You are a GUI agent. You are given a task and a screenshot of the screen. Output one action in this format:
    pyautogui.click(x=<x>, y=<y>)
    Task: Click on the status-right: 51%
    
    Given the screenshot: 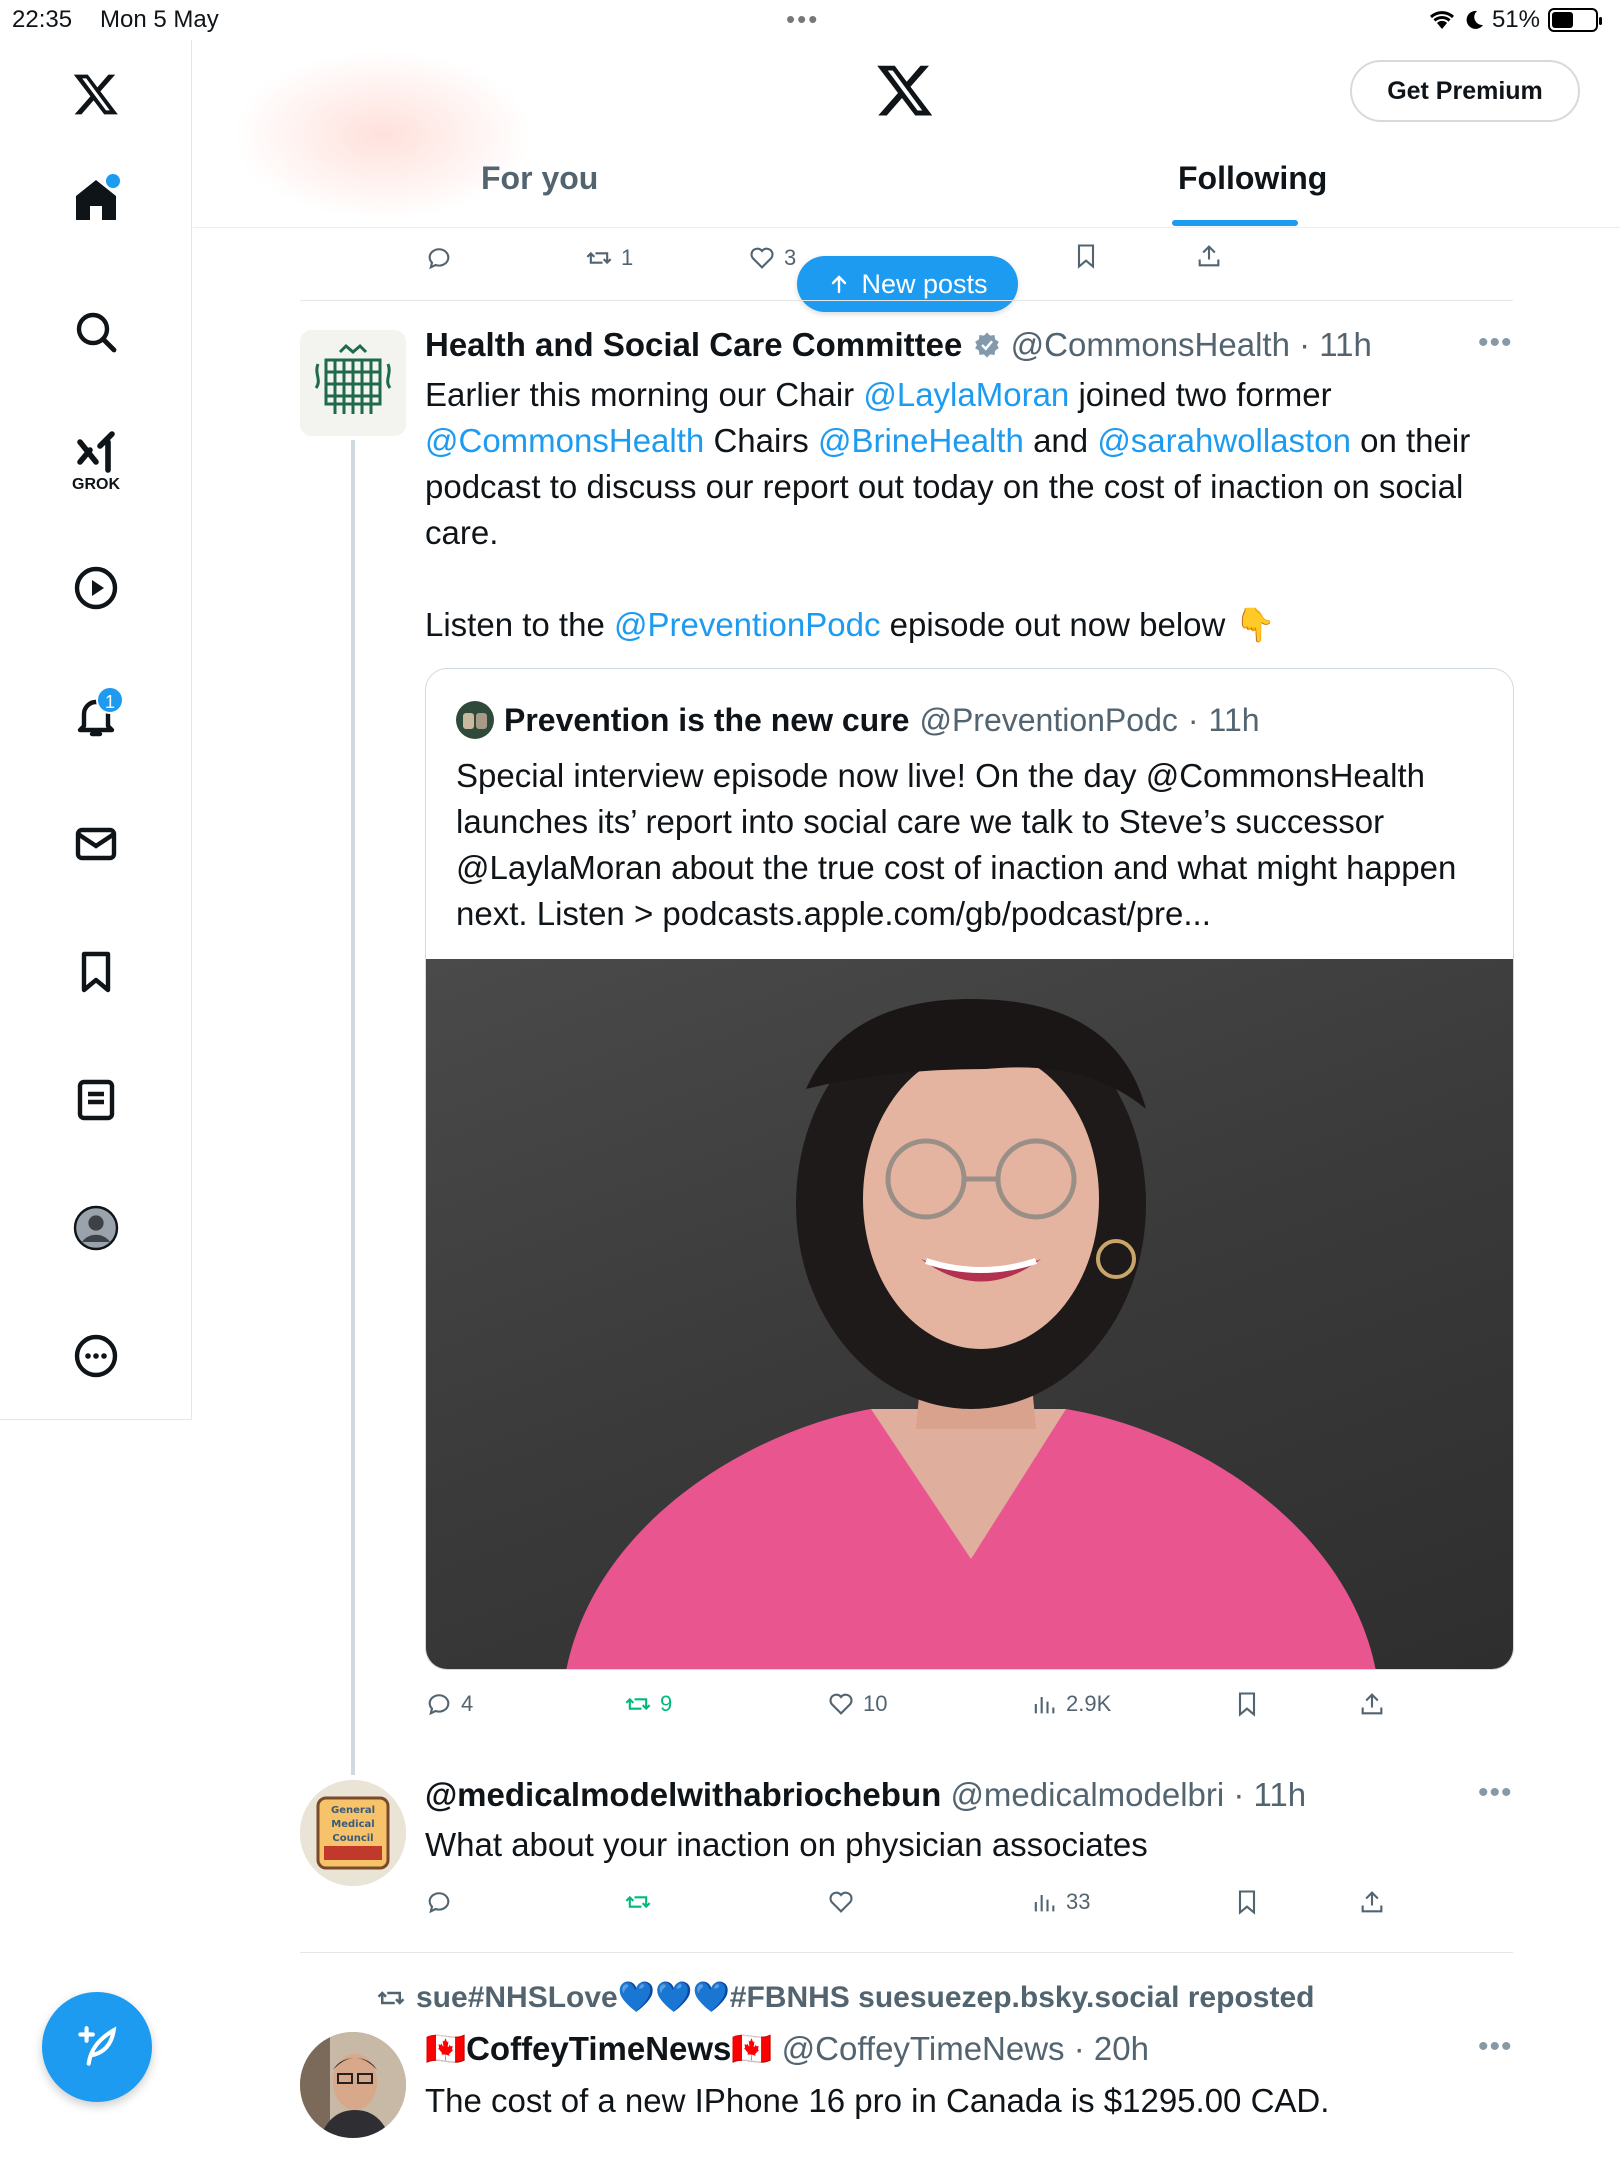 What is the action you would take?
    pyautogui.click(x=1515, y=20)
    